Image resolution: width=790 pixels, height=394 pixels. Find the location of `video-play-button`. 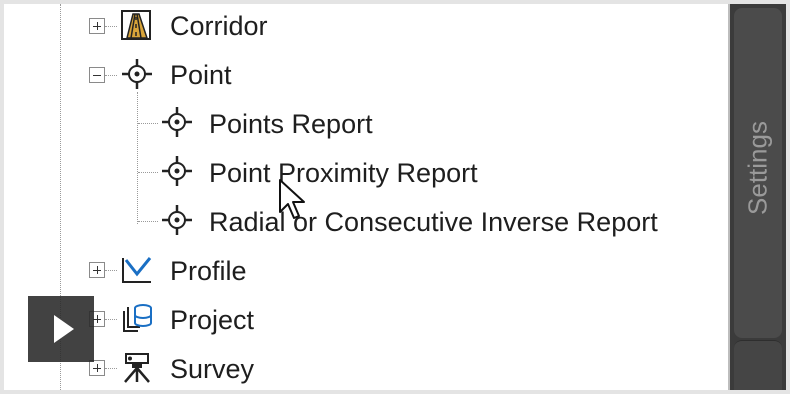

video-play-button is located at coordinates (61, 329).